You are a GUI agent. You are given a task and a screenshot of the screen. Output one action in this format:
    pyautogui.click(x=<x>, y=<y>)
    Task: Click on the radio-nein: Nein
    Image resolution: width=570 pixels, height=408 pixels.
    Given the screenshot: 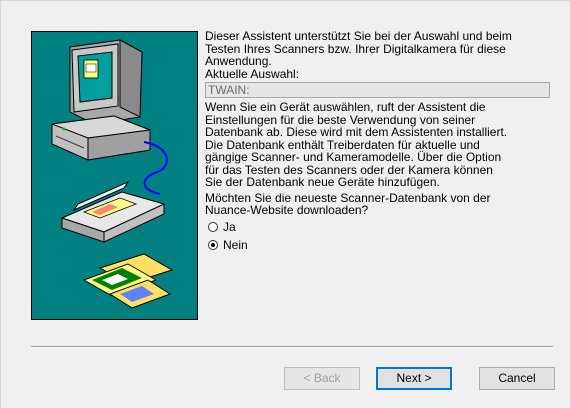 What is the action you would take?
    pyautogui.click(x=380, y=246)
    